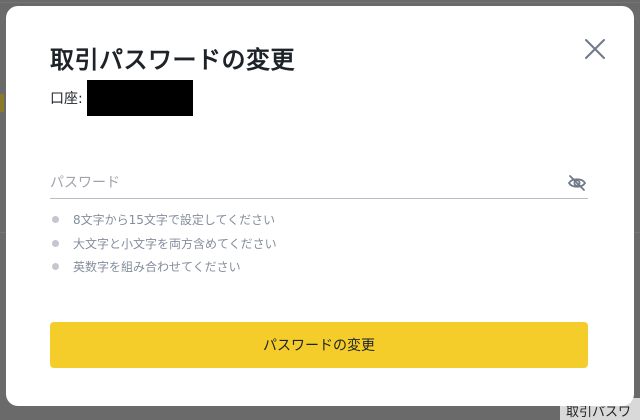 The height and width of the screenshot is (420, 640). Describe the element at coordinates (66, 99) in the screenshot. I see `account-label: 口座:` at that location.